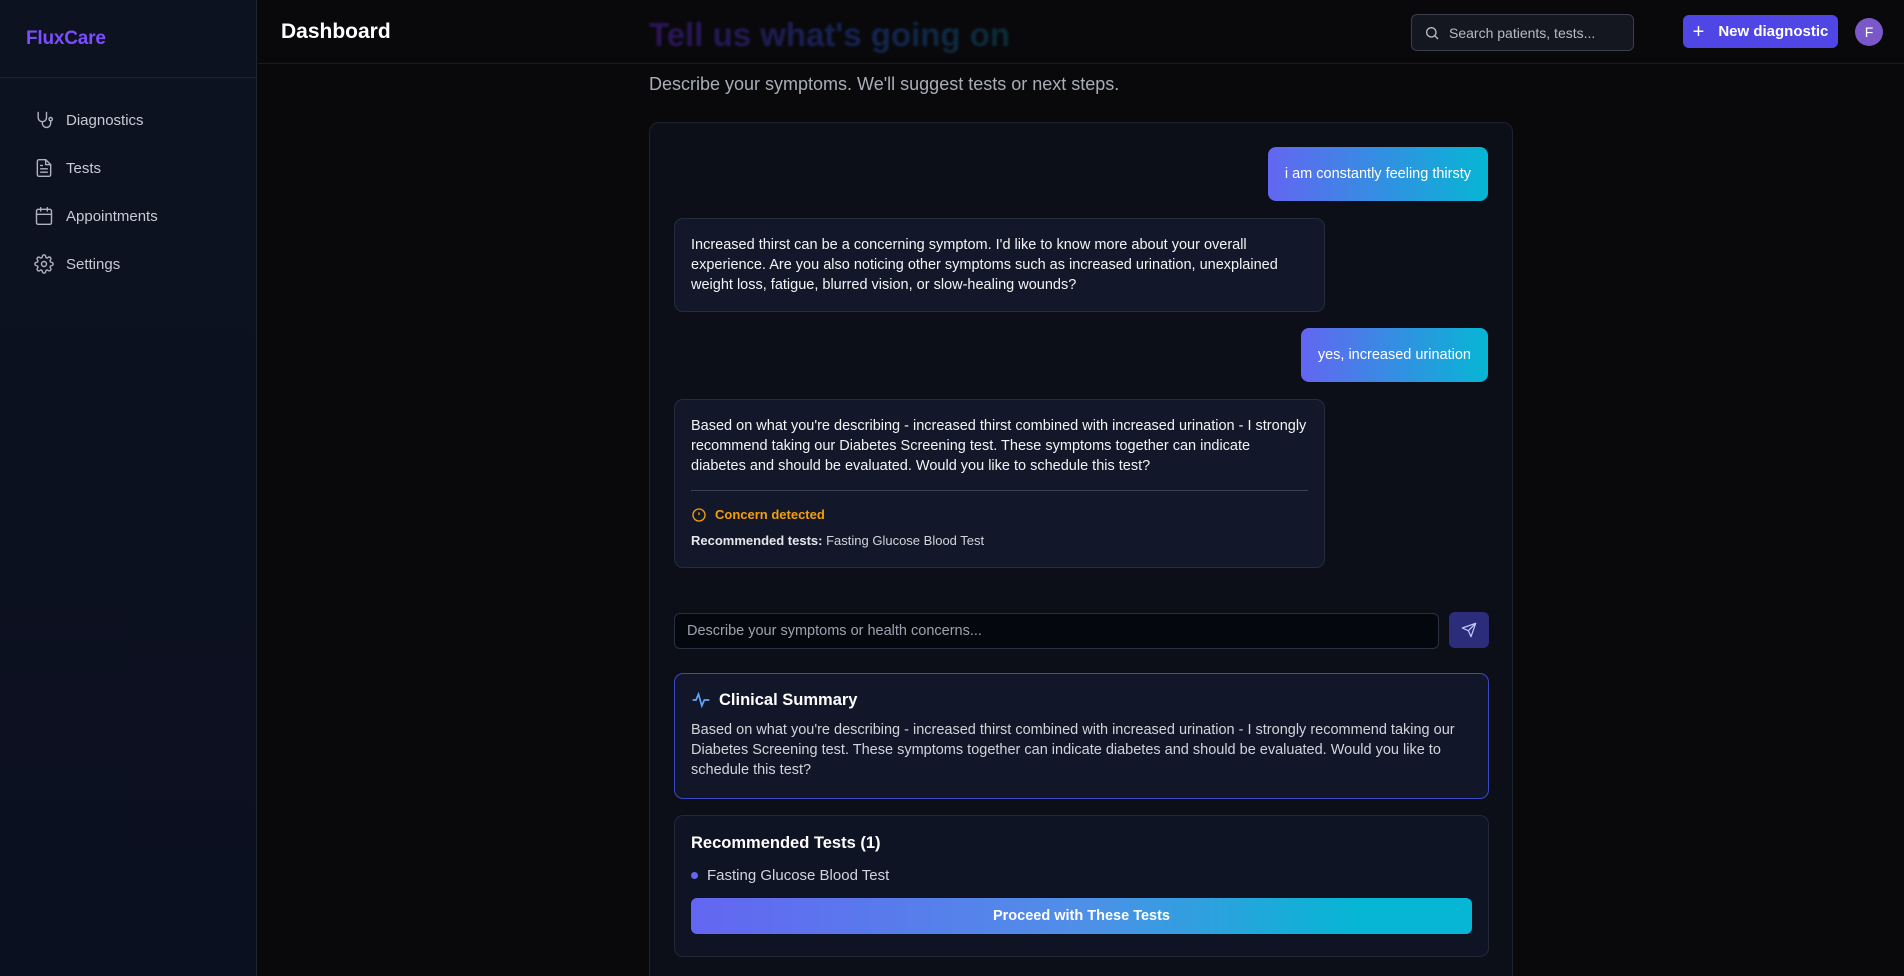 Image resolution: width=1904 pixels, height=976 pixels. I want to click on bullet-dot, so click(694, 875).